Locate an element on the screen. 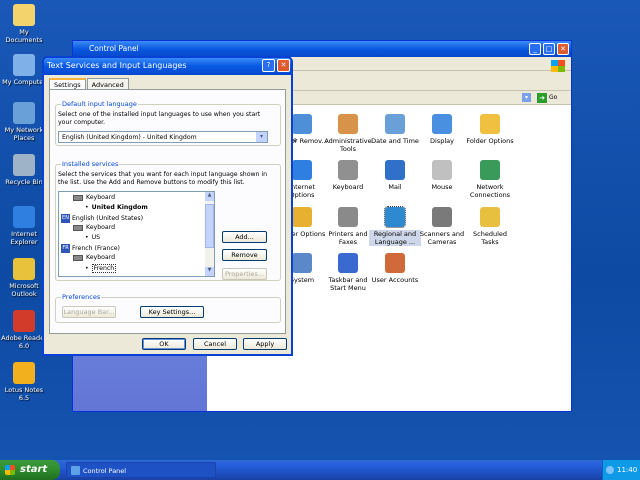 The width and height of the screenshot is (640, 480). keyboard-icon is located at coordinates (78, 227).